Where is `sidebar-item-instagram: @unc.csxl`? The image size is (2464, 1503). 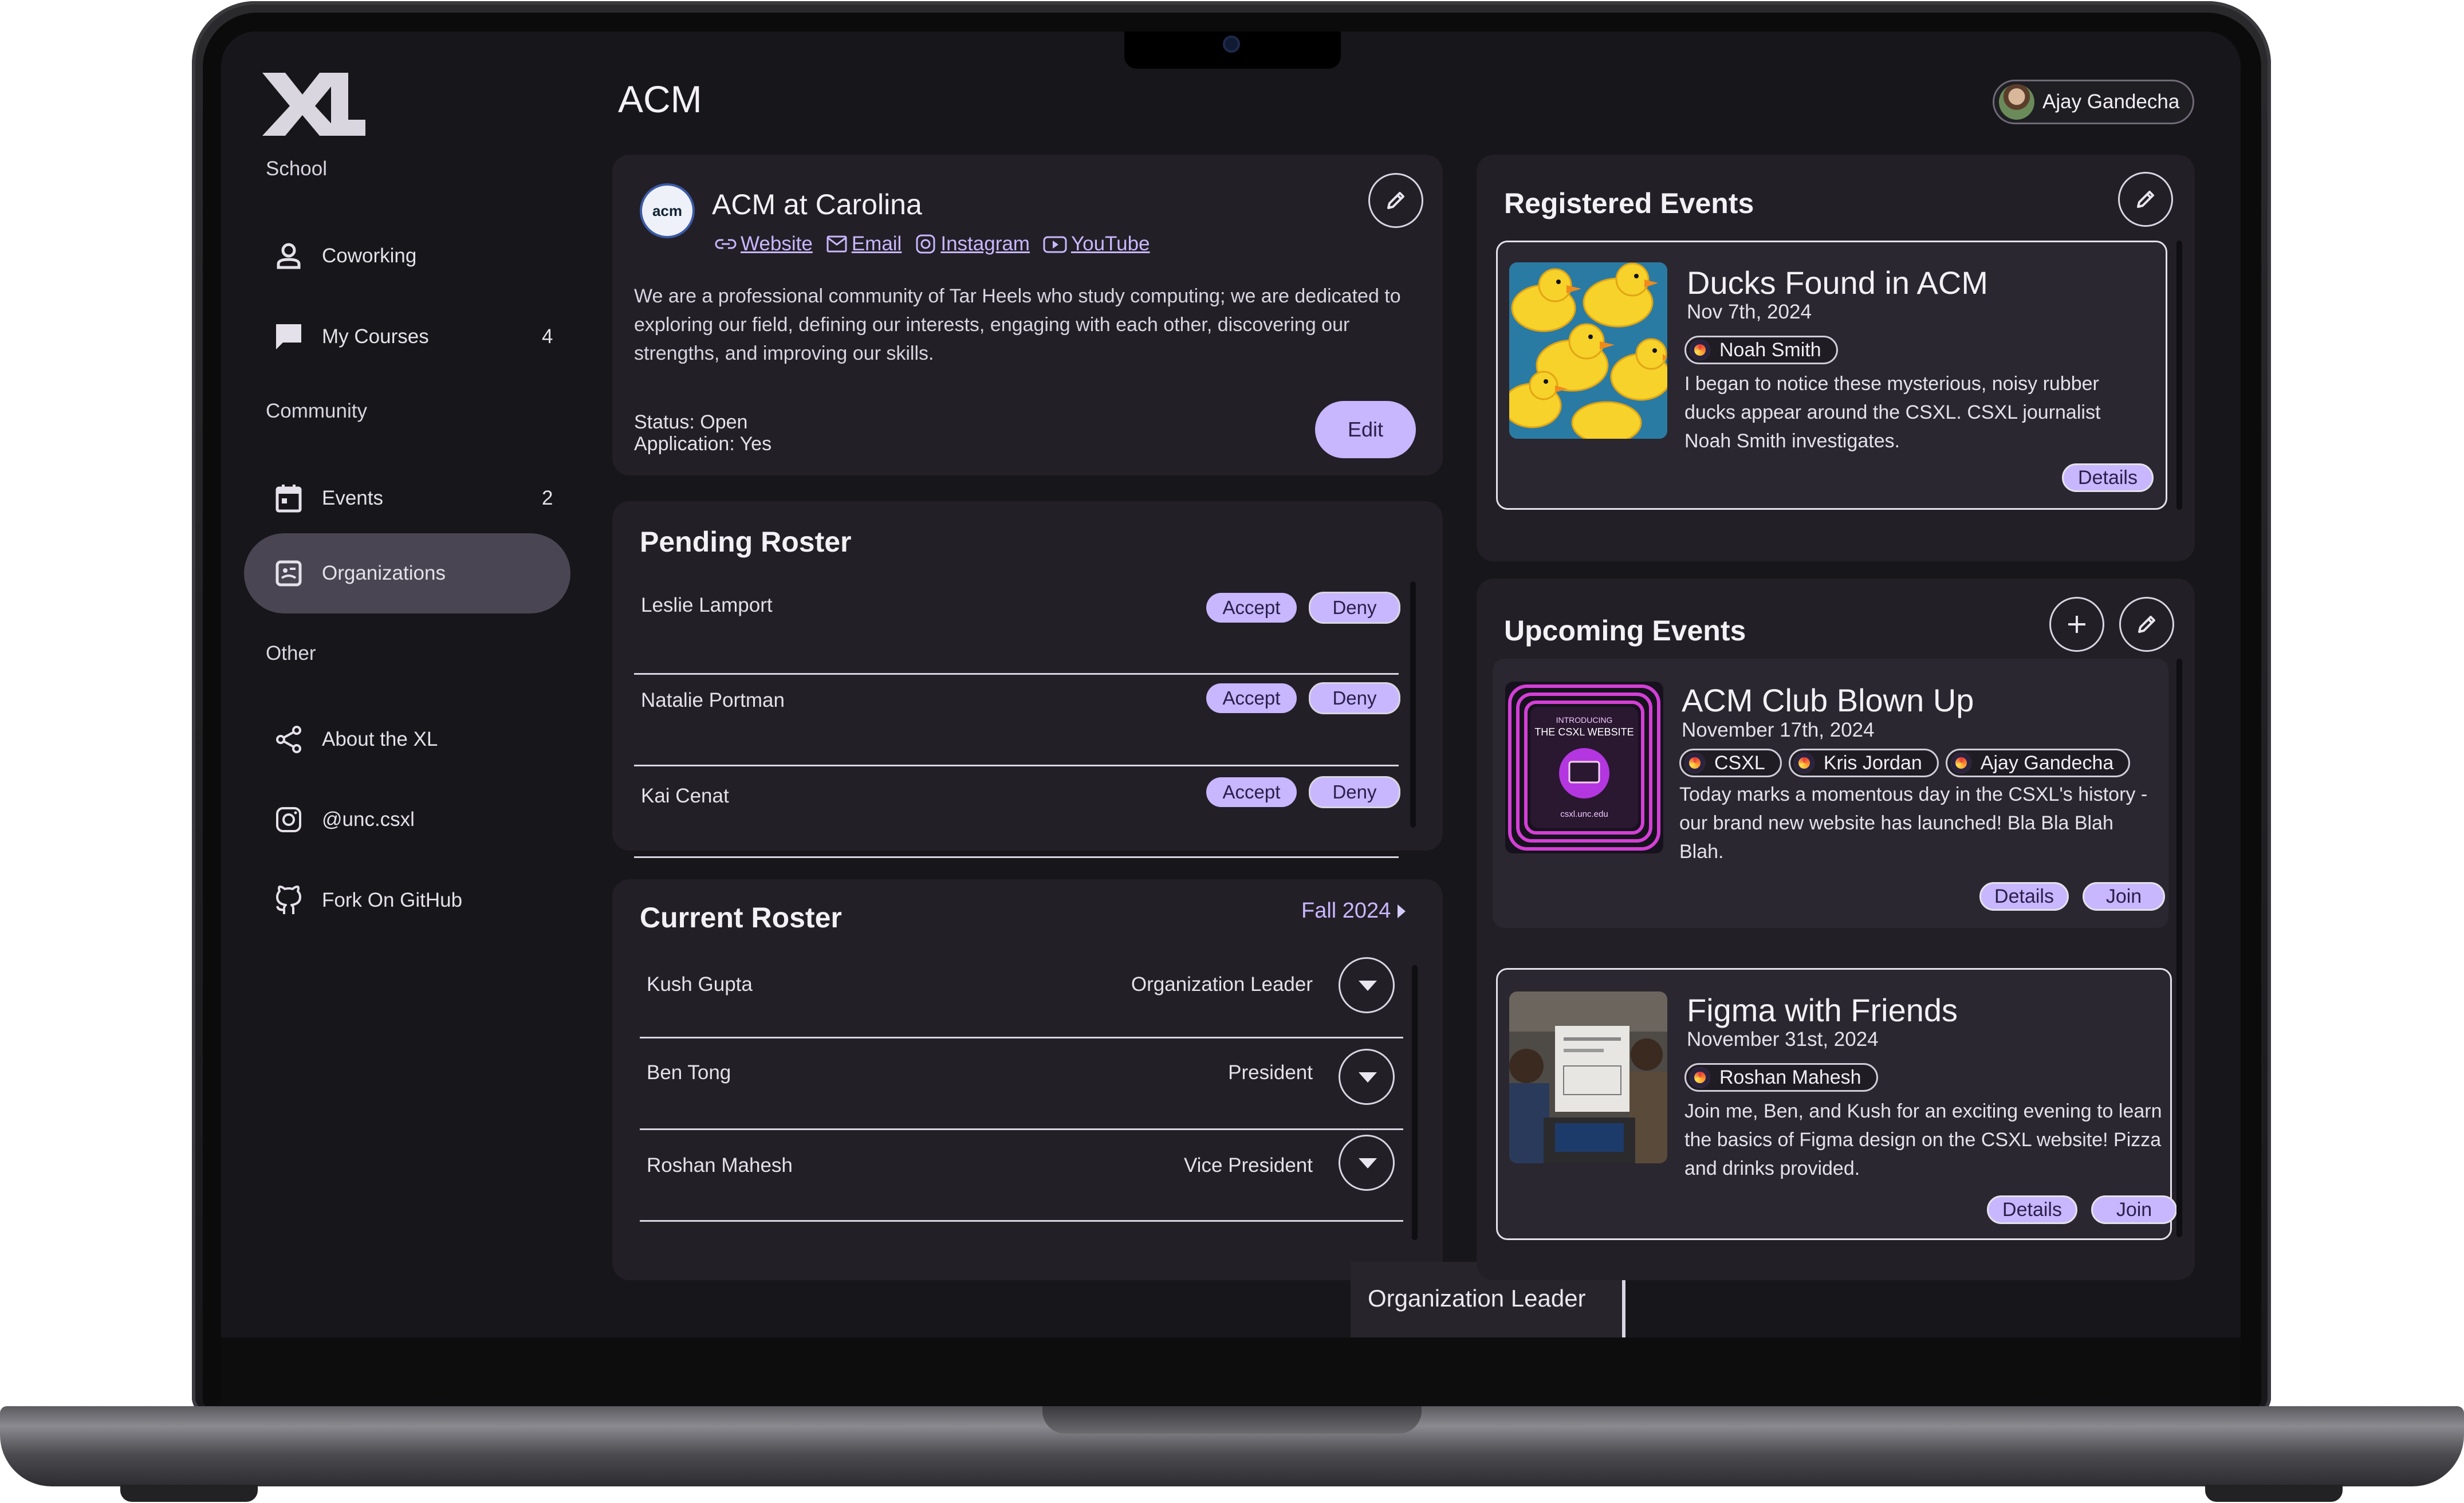 sidebar-item-instagram: @unc.csxl is located at coordinates (407, 820).